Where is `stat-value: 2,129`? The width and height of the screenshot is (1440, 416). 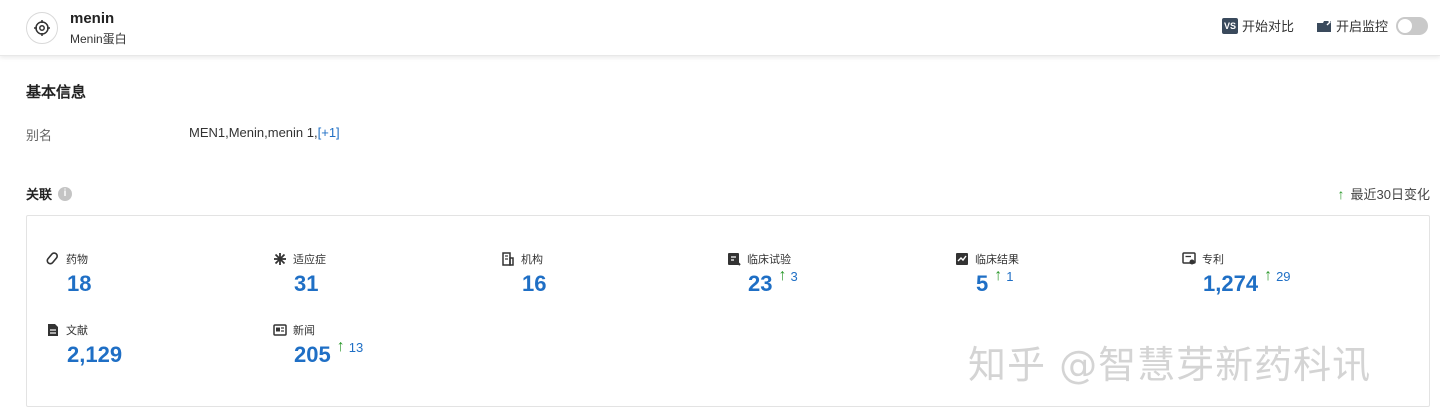 stat-value: 2,129 is located at coordinates (94, 355).